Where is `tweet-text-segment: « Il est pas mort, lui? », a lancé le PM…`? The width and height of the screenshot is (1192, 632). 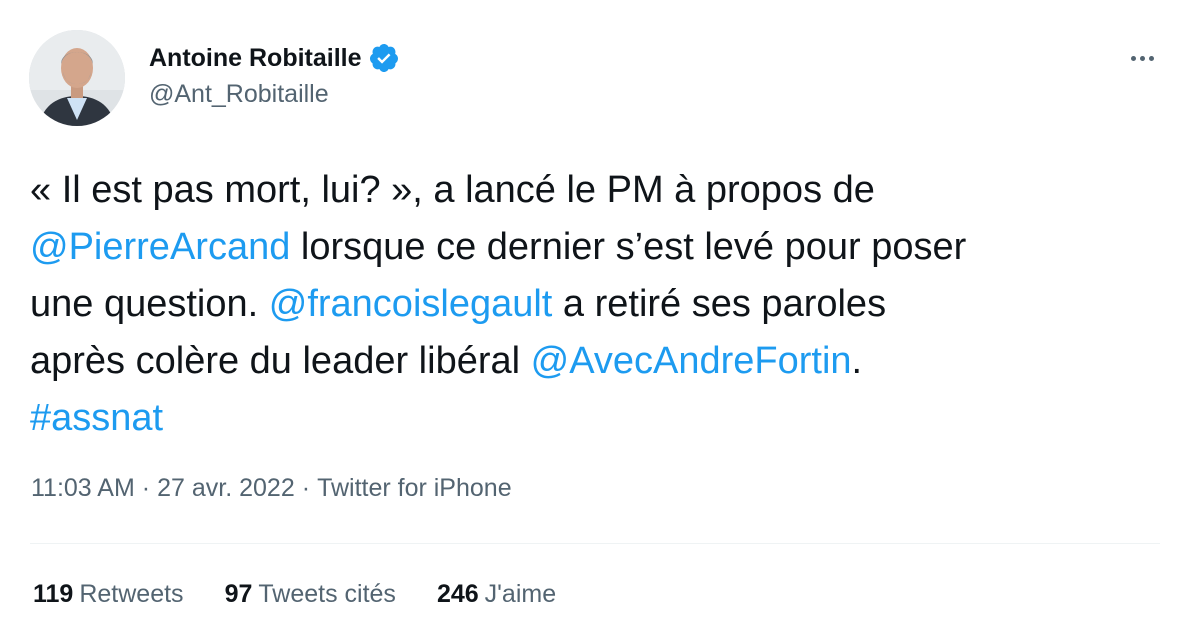
tweet-text-segment: « Il est pas mort, lui? », a lancé le PM… is located at coordinates (452, 190).